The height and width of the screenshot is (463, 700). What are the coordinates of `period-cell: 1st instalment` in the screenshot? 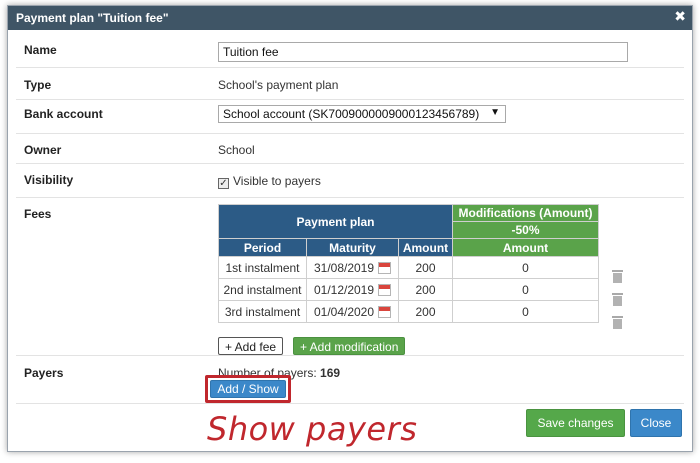 It's located at (262, 267).